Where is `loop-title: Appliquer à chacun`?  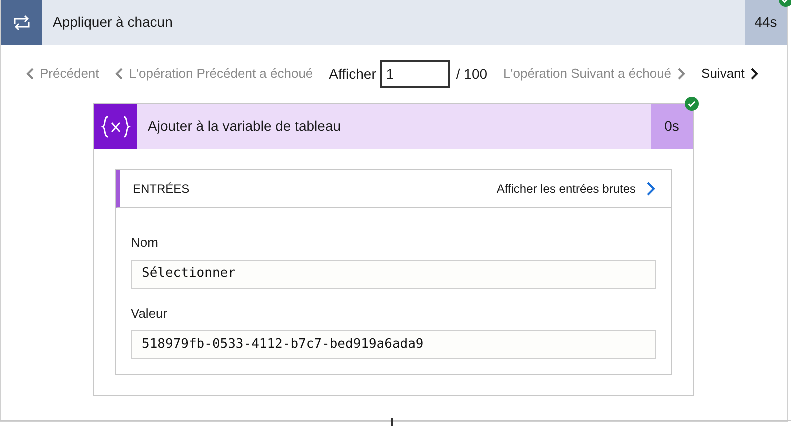 loop-title: Appliquer à chacun is located at coordinates (113, 22).